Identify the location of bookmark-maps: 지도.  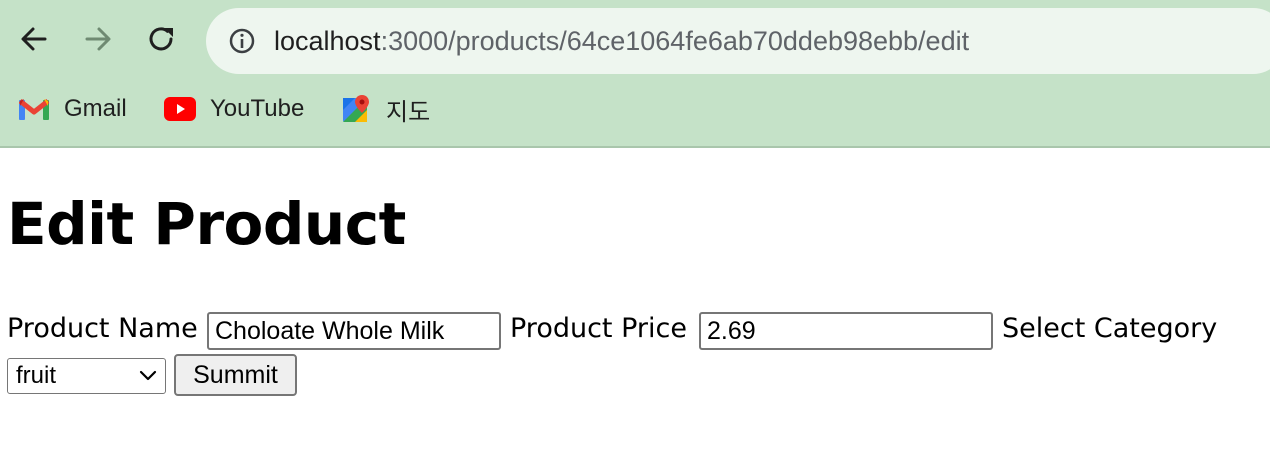
(385, 109).